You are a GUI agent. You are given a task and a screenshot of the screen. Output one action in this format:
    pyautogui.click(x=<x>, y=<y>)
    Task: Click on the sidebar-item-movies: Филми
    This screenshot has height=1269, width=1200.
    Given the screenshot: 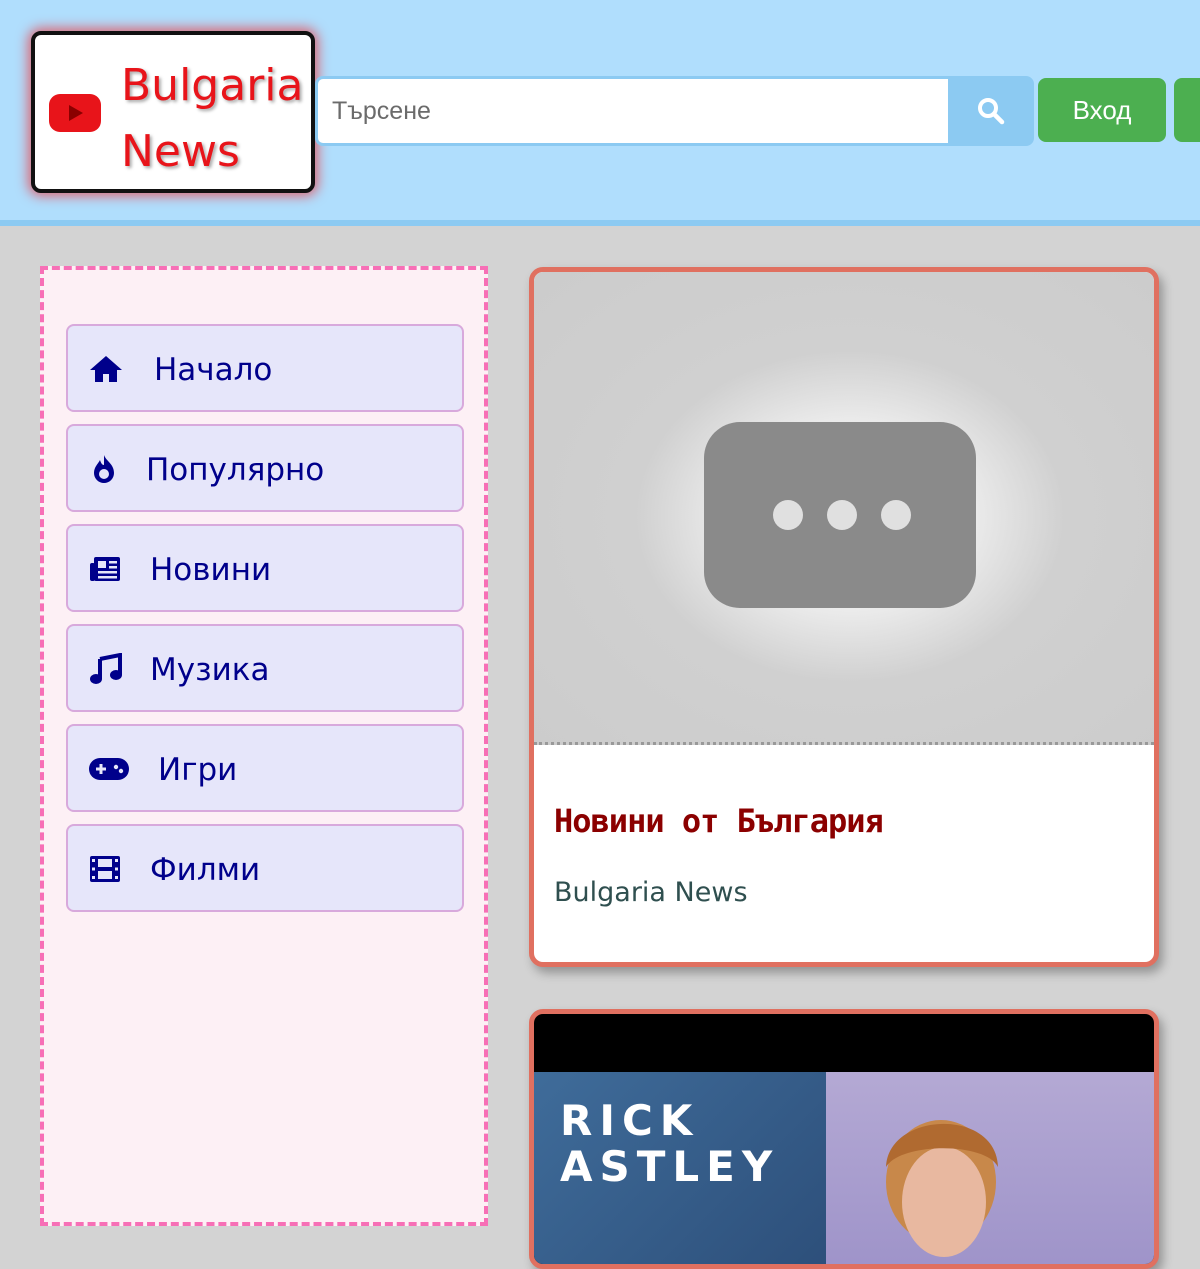 What is the action you would take?
    pyautogui.click(x=265, y=868)
    